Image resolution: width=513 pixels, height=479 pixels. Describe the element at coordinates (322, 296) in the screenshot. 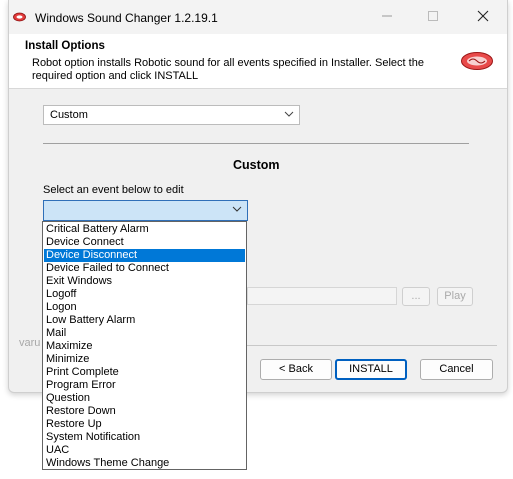

I see `sound-path-input` at that location.